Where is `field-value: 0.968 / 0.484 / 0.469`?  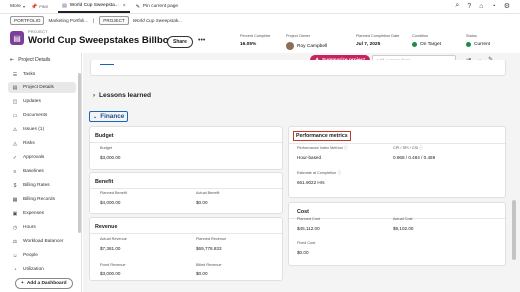
field-value: 0.968 / 0.484 / 0.469 is located at coordinates (414, 157).